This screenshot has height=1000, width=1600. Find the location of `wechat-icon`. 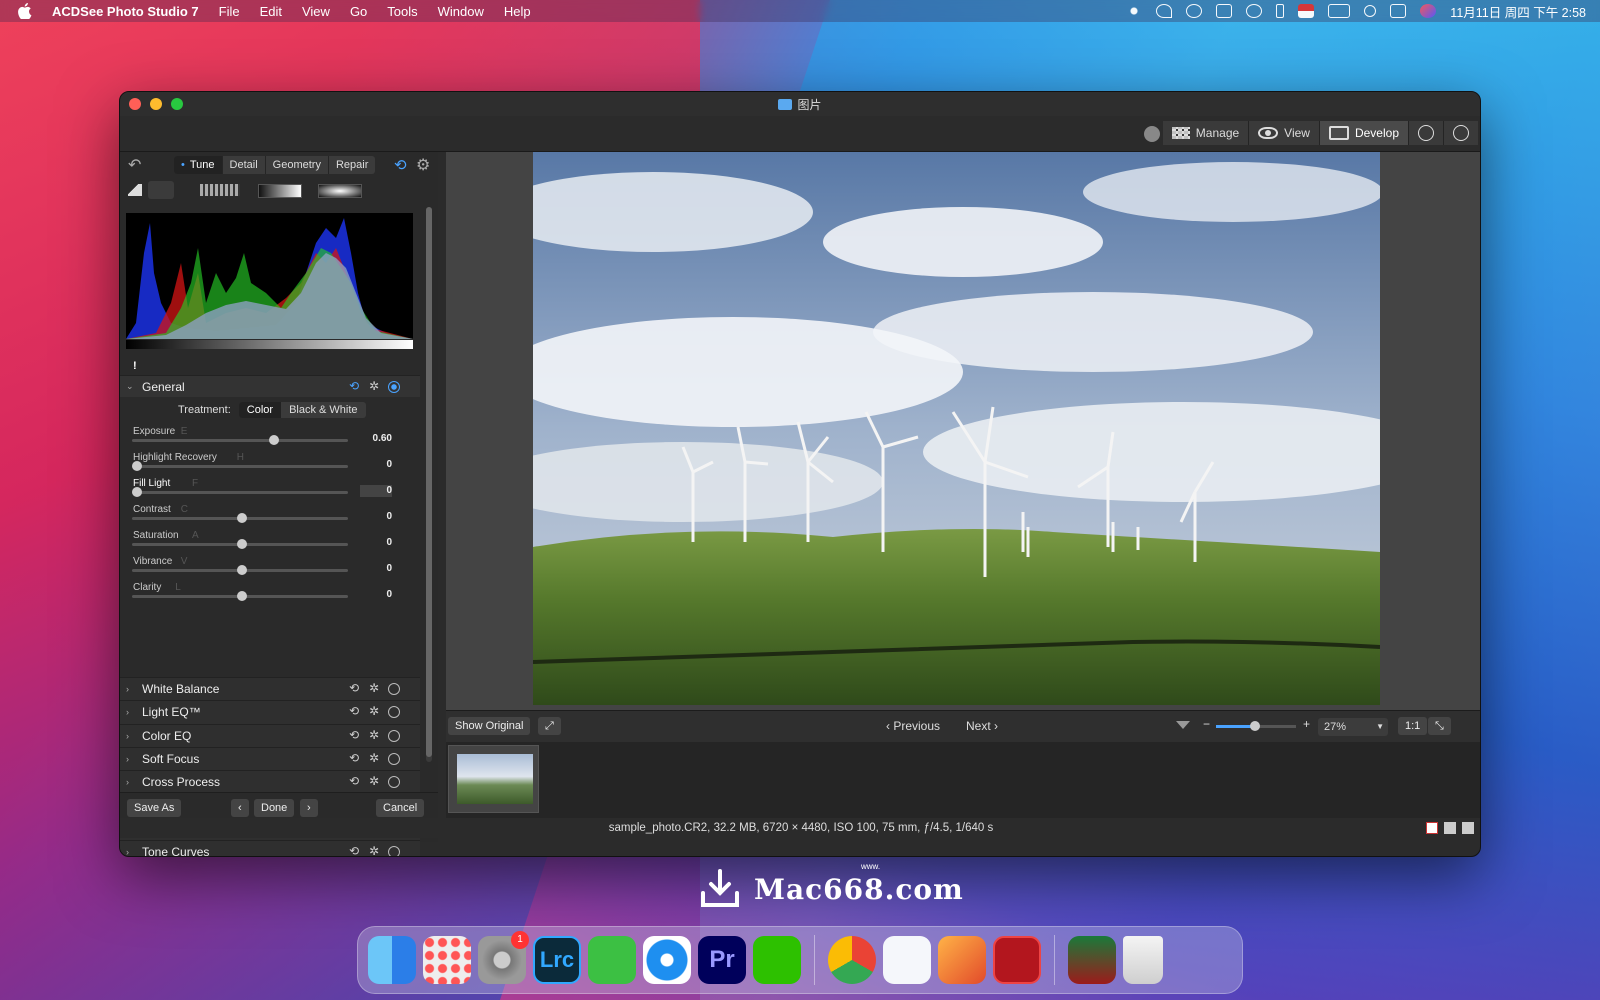

wechat-icon is located at coordinates (777, 960).